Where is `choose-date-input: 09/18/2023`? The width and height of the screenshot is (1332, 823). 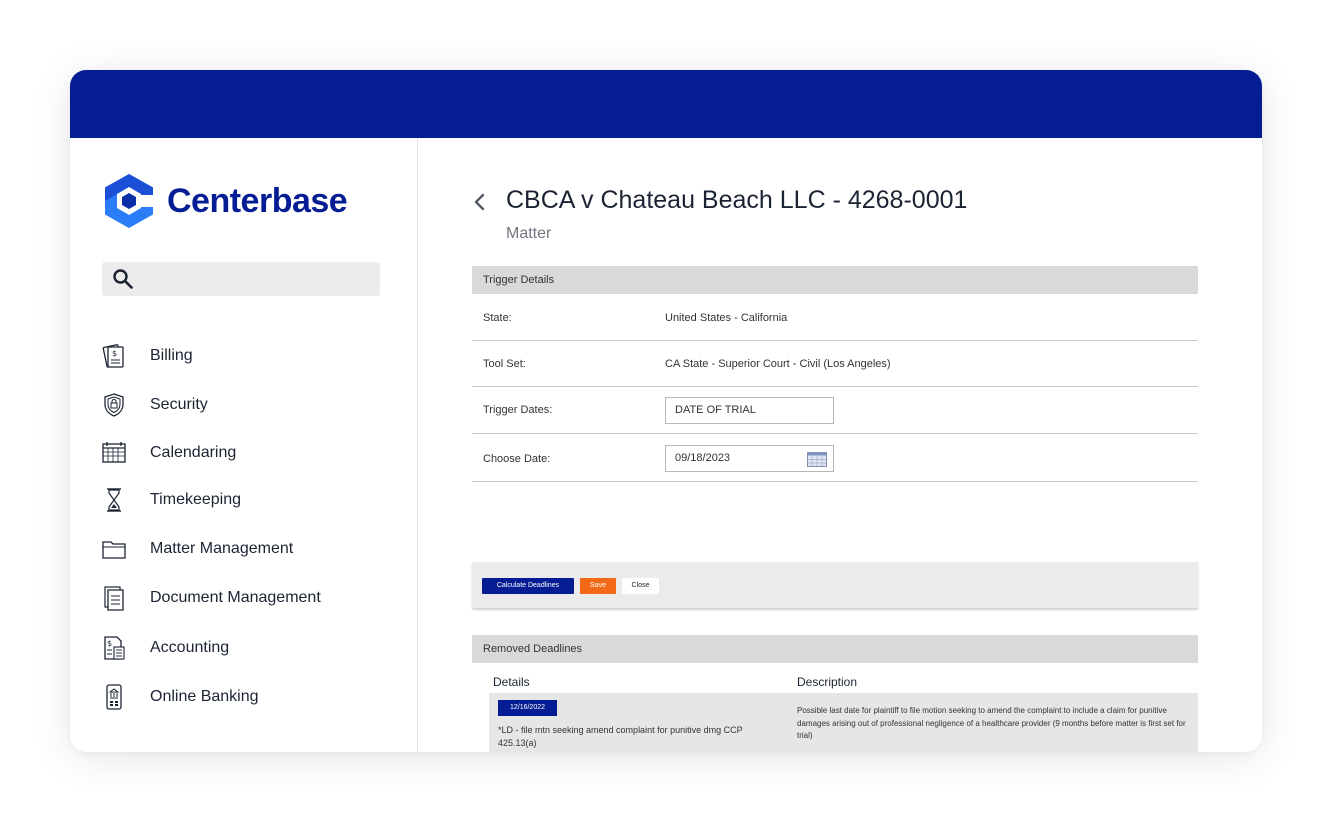 choose-date-input: 09/18/2023 is located at coordinates (749, 458).